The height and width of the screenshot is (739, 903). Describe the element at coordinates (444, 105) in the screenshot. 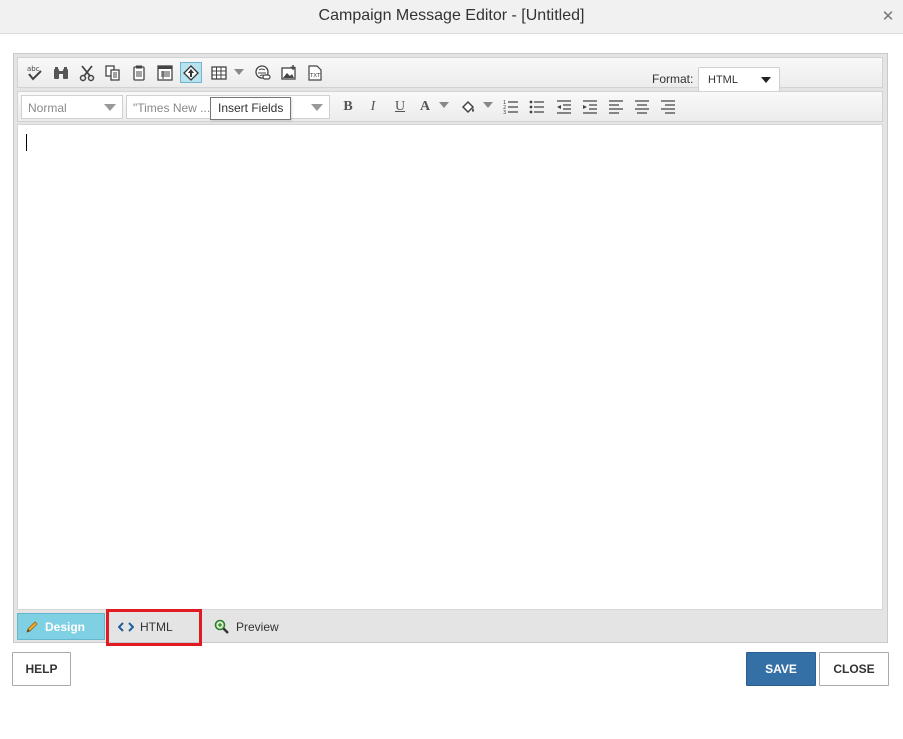

I see `font-color-dropdown-arrow` at that location.